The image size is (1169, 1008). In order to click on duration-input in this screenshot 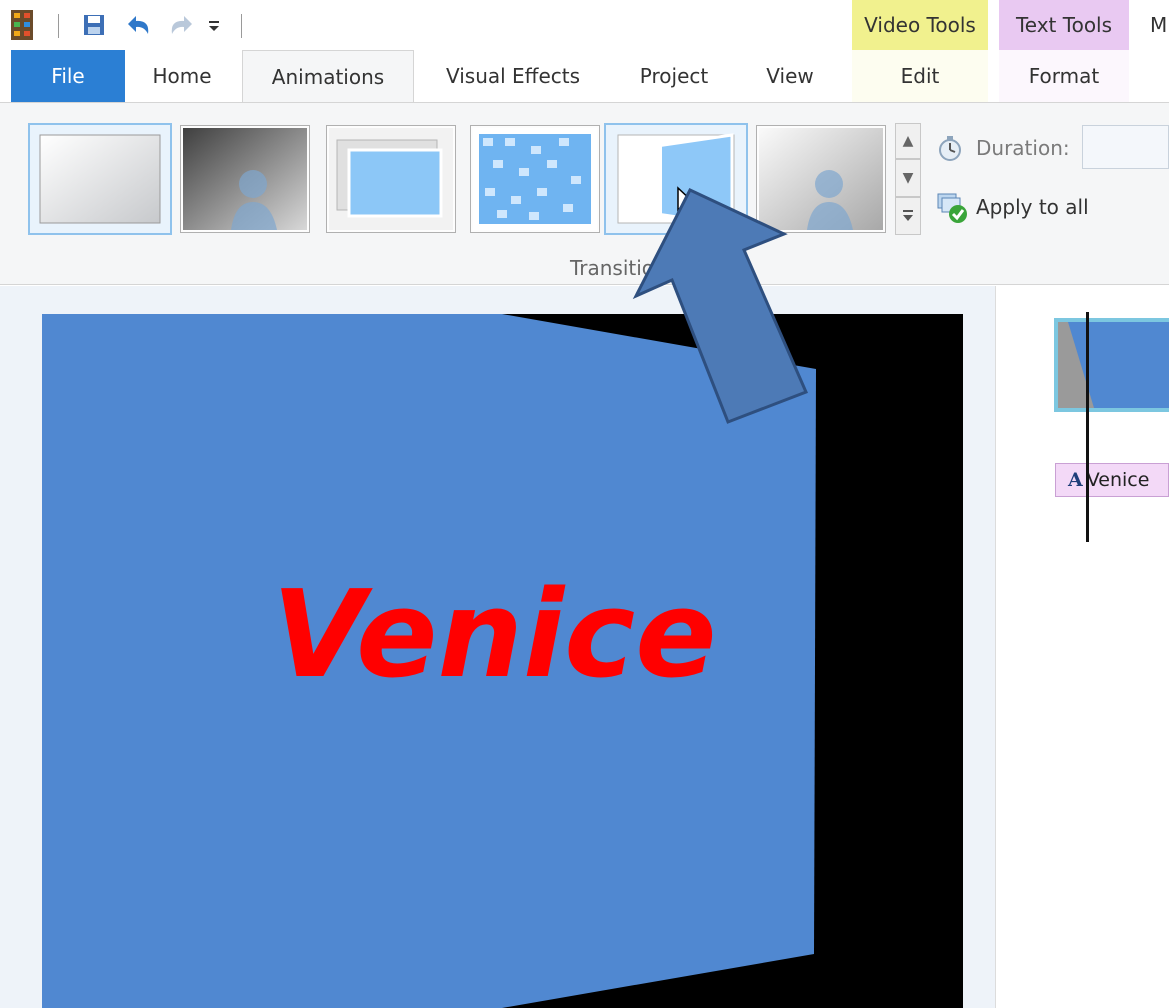, I will do `click(1125, 147)`.